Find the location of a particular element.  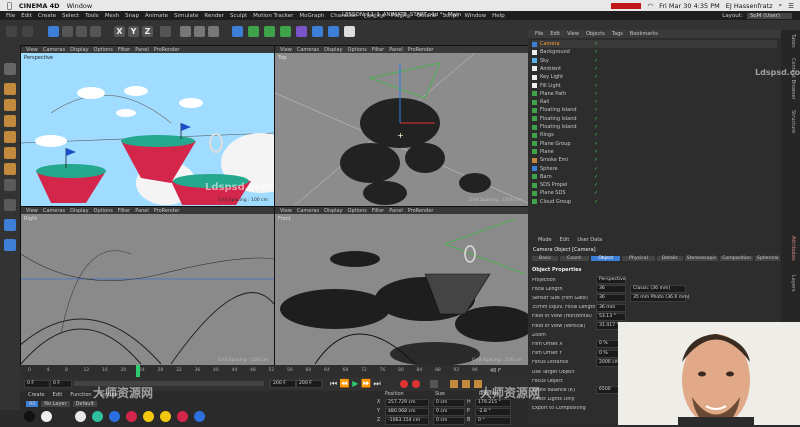

object-row: Rings ✓ is located at coordinates (654, 135).